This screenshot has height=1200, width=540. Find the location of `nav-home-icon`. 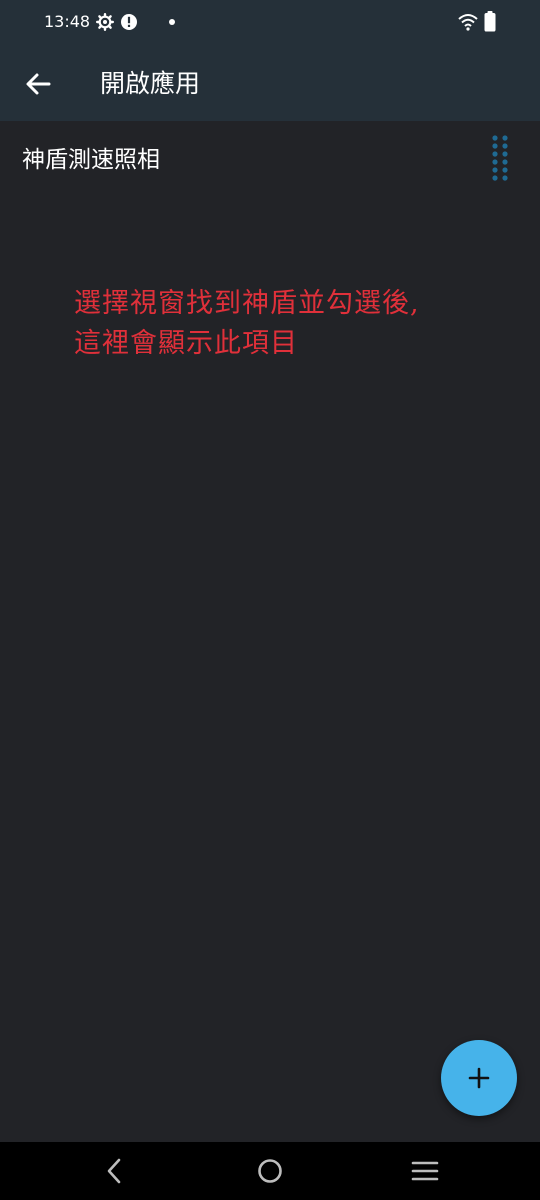

nav-home-icon is located at coordinates (270, 1171).